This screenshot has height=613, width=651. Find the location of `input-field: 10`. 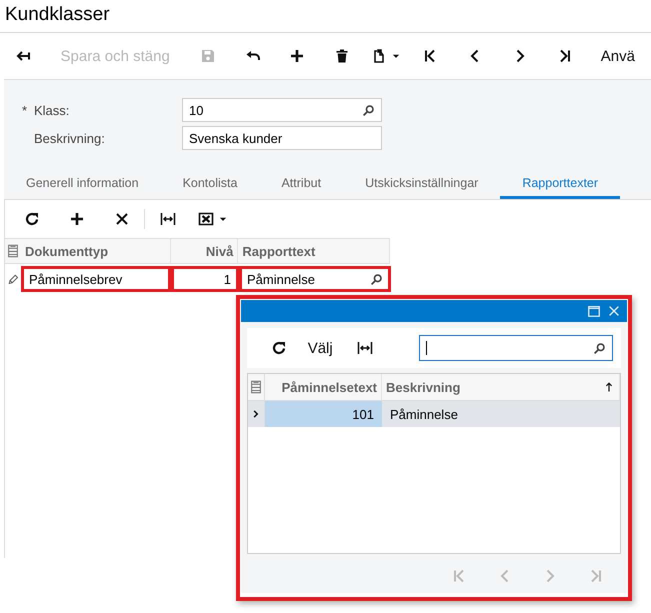

input-field: 10 is located at coordinates (282, 110).